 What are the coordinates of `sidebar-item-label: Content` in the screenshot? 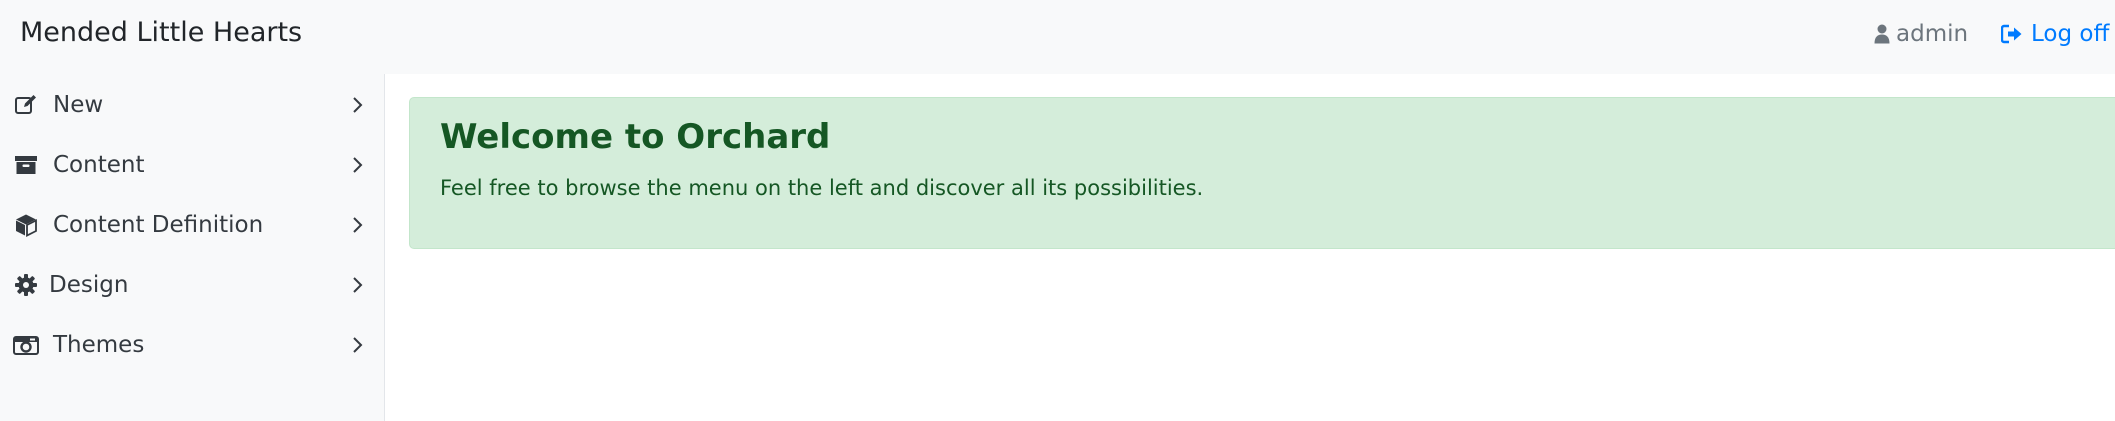 It's located at (99, 165).